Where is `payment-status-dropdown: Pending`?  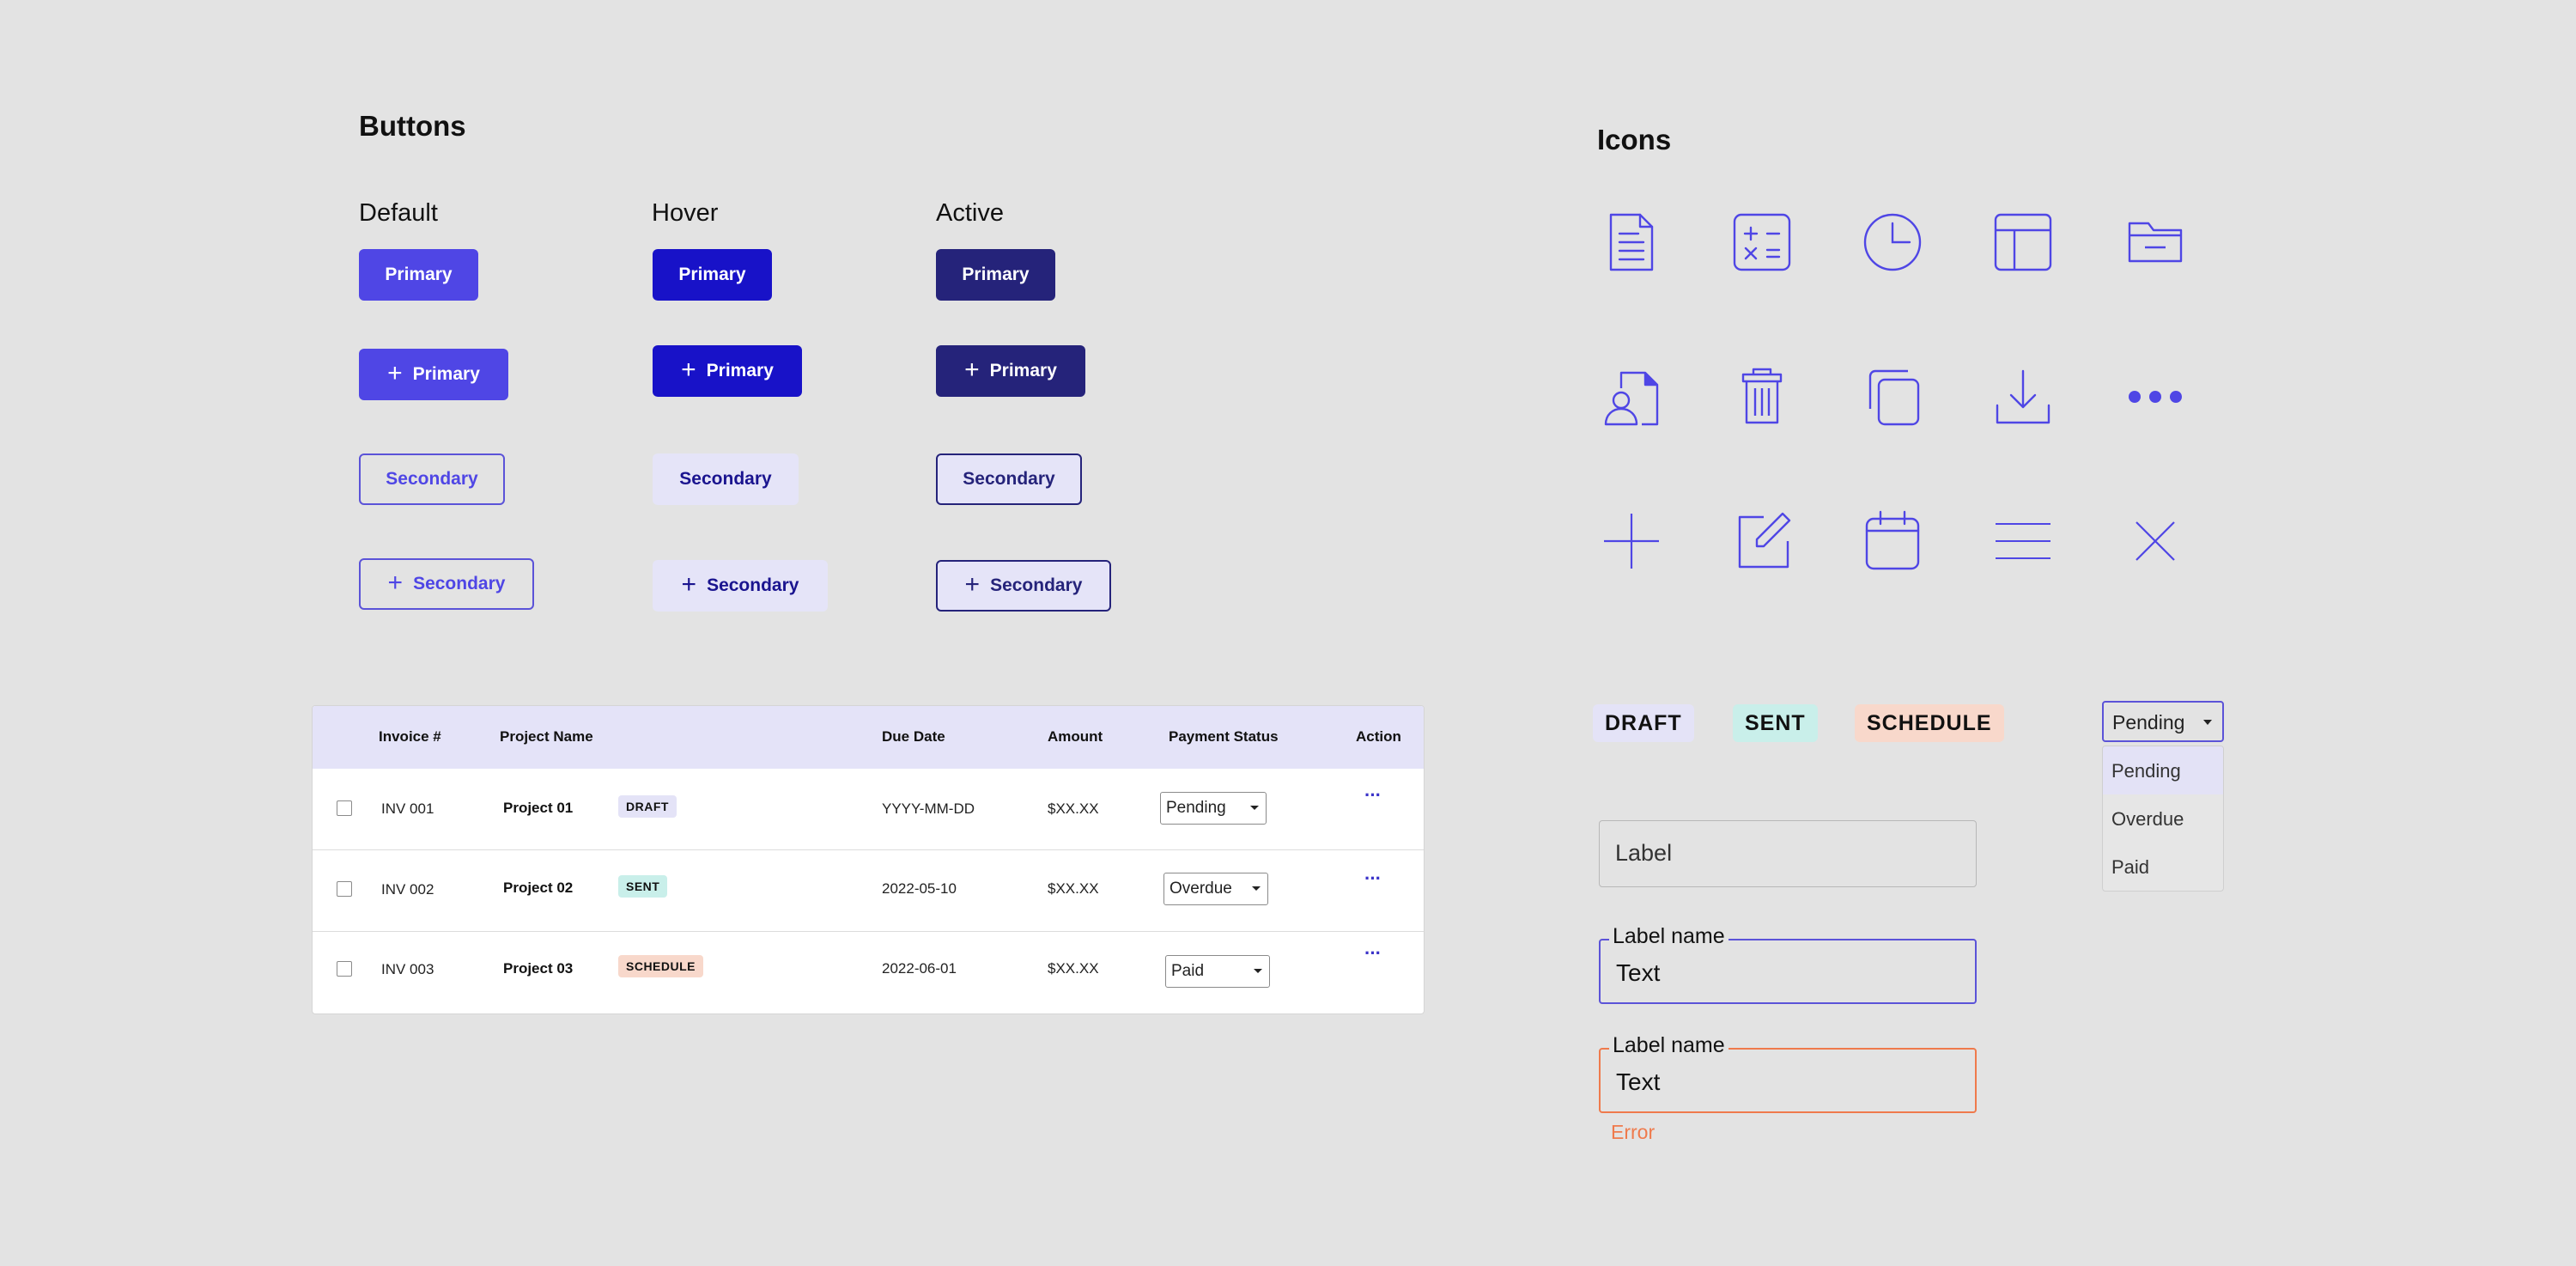 payment-status-dropdown: Pending is located at coordinates (2163, 721).